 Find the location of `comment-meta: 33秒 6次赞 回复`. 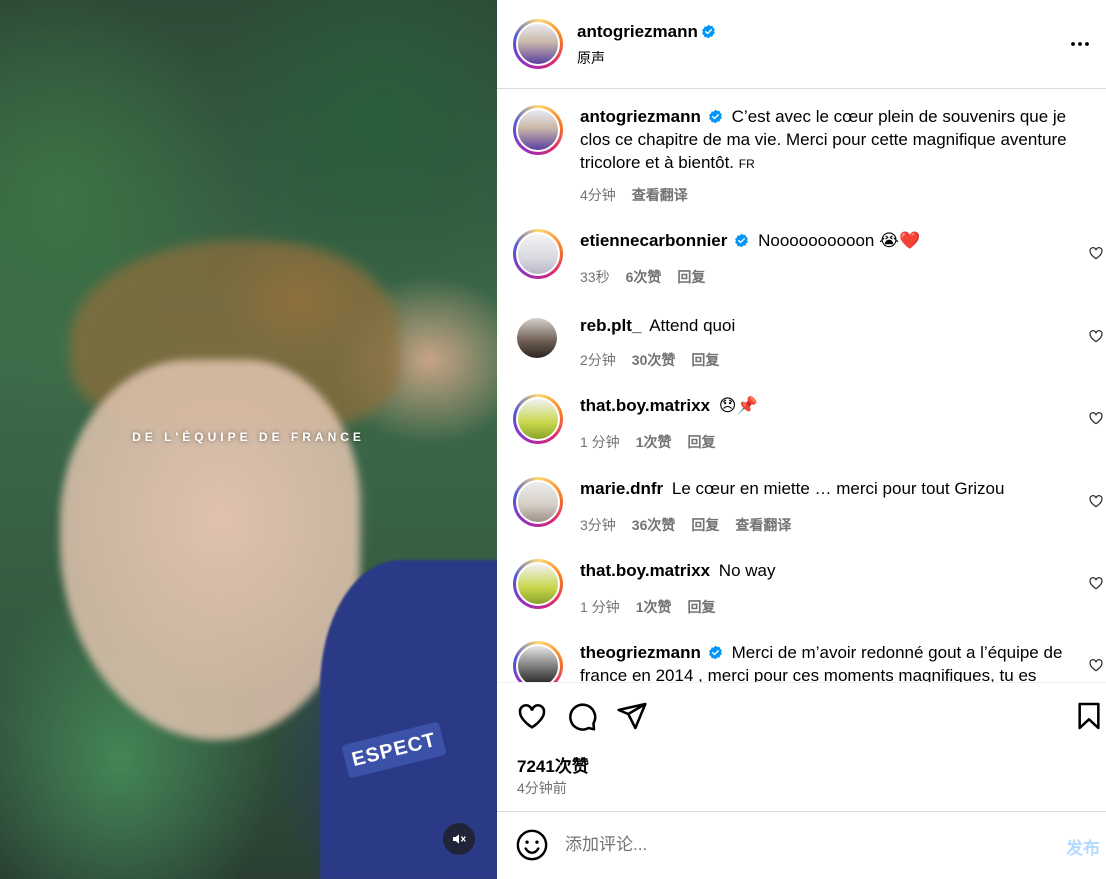

comment-meta: 33秒 6次赞 回复 is located at coordinates (650, 277).